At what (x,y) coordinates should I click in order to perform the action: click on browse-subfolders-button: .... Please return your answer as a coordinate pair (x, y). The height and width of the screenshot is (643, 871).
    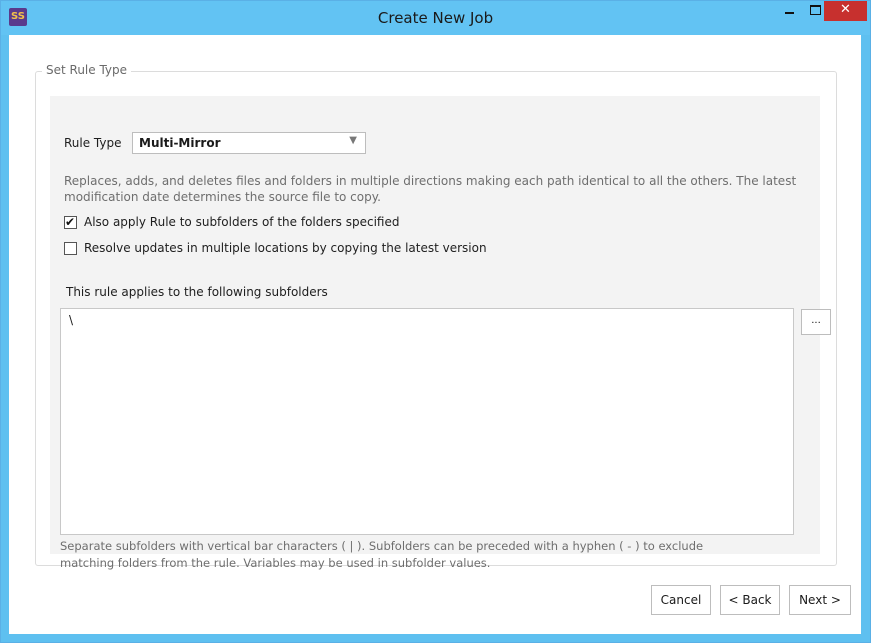
    Looking at the image, I should click on (816, 322).